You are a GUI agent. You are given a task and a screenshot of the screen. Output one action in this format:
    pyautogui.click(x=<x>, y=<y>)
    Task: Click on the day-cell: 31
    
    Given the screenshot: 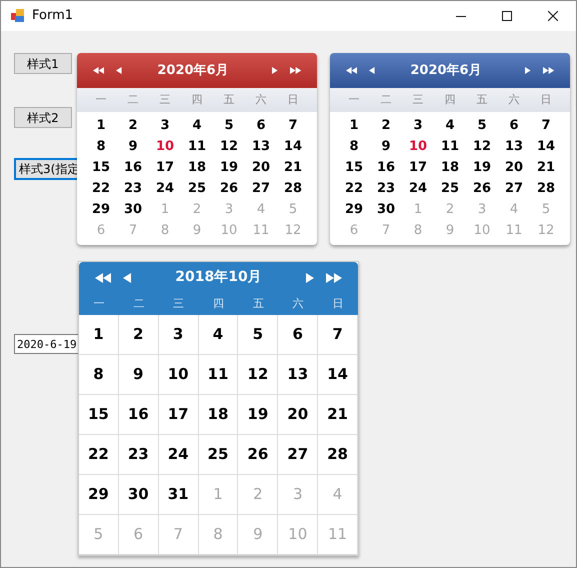 What is the action you would take?
    pyautogui.click(x=178, y=495)
    